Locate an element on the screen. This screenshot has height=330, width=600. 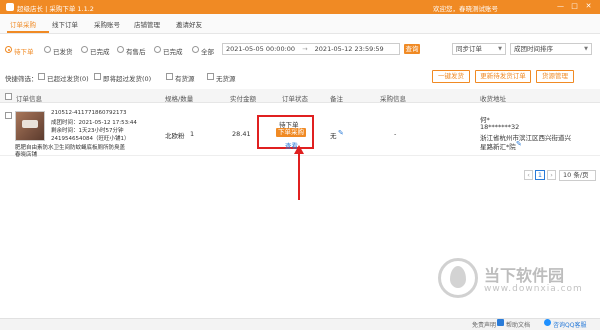
quick-filter-label: 快捷筛选： is located at coordinates (21, 79).